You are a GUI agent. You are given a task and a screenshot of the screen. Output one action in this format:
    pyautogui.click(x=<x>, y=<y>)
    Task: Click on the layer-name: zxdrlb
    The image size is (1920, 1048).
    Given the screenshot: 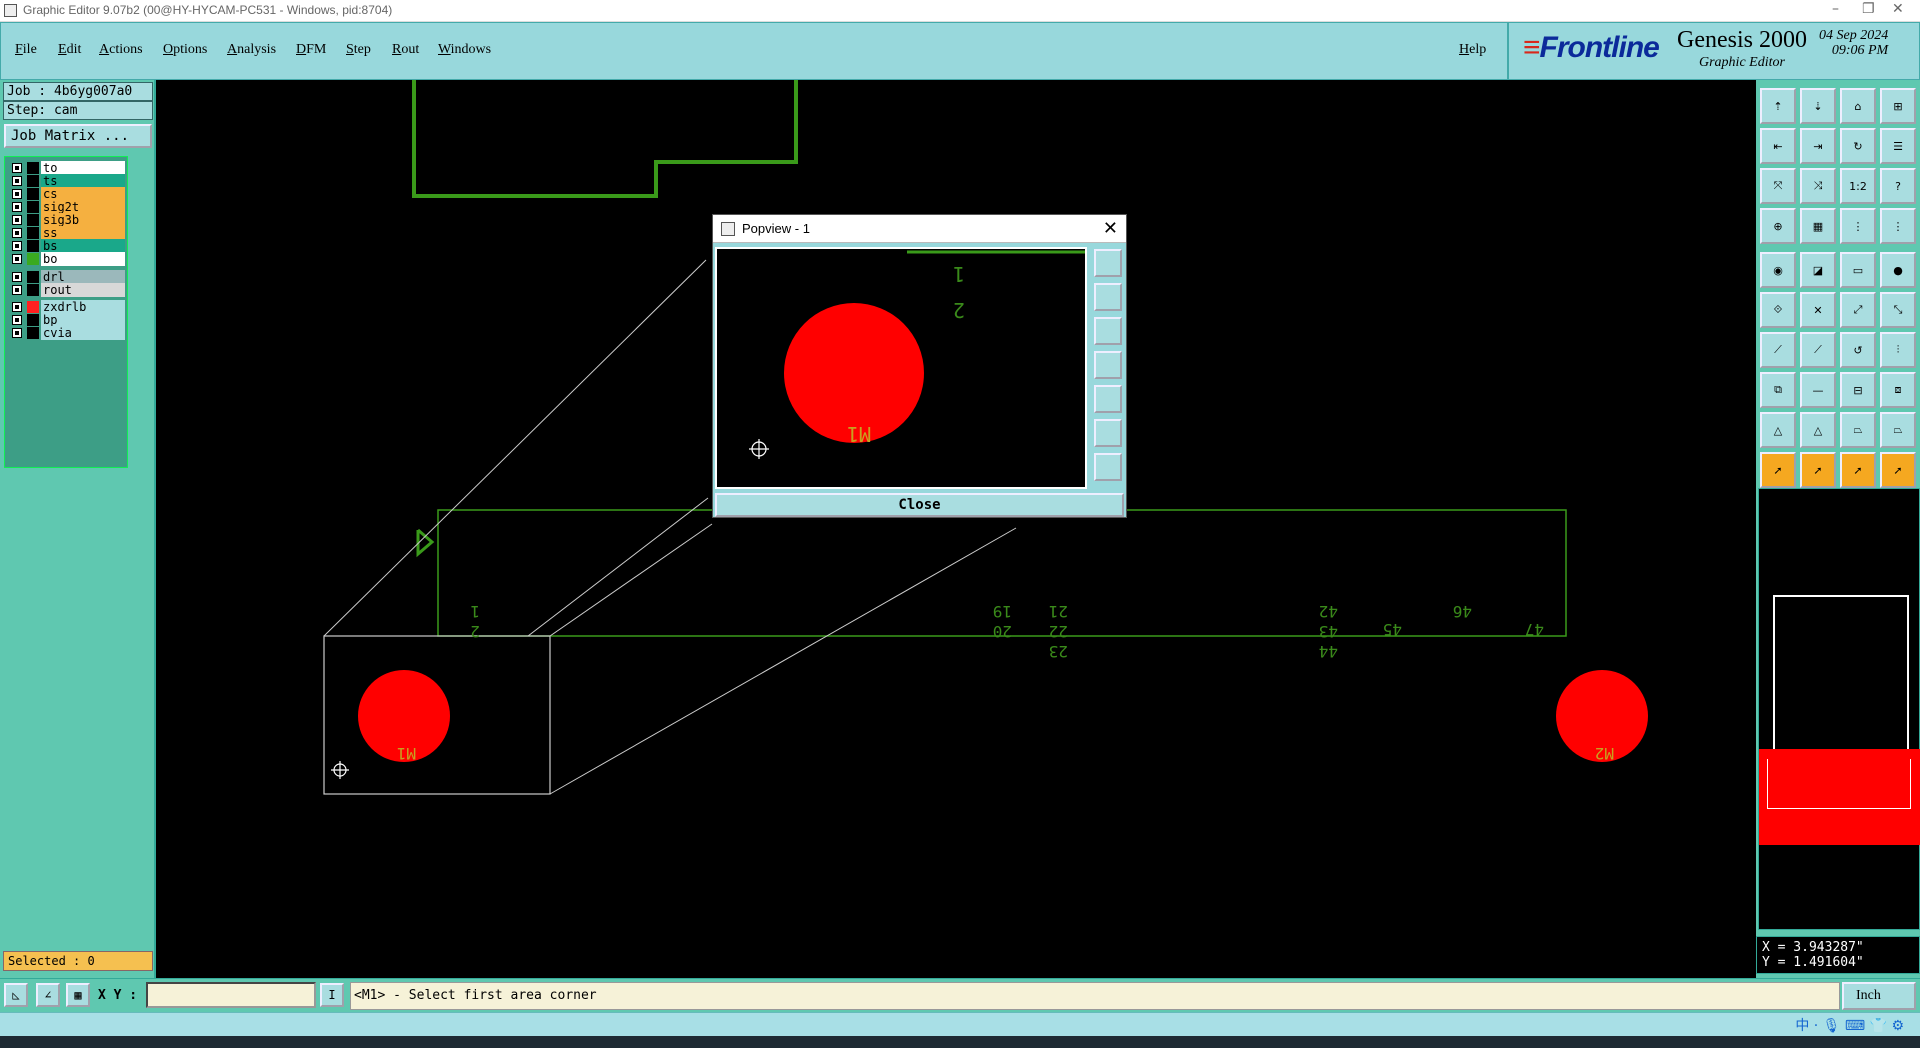 What is the action you would take?
    pyautogui.click(x=83, y=307)
    